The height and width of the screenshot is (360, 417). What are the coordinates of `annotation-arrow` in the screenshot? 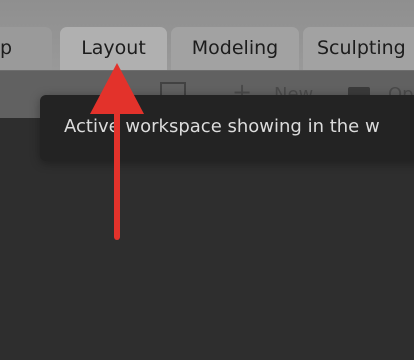 It's located at (117, 151).